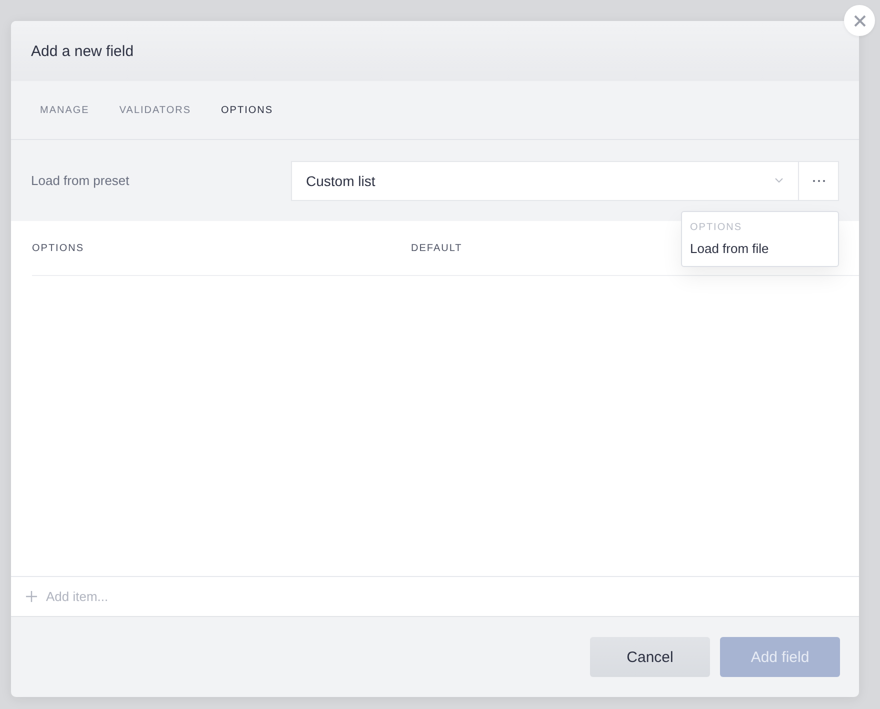 This screenshot has height=709, width=880. I want to click on cancel-button: Cancel, so click(650, 657).